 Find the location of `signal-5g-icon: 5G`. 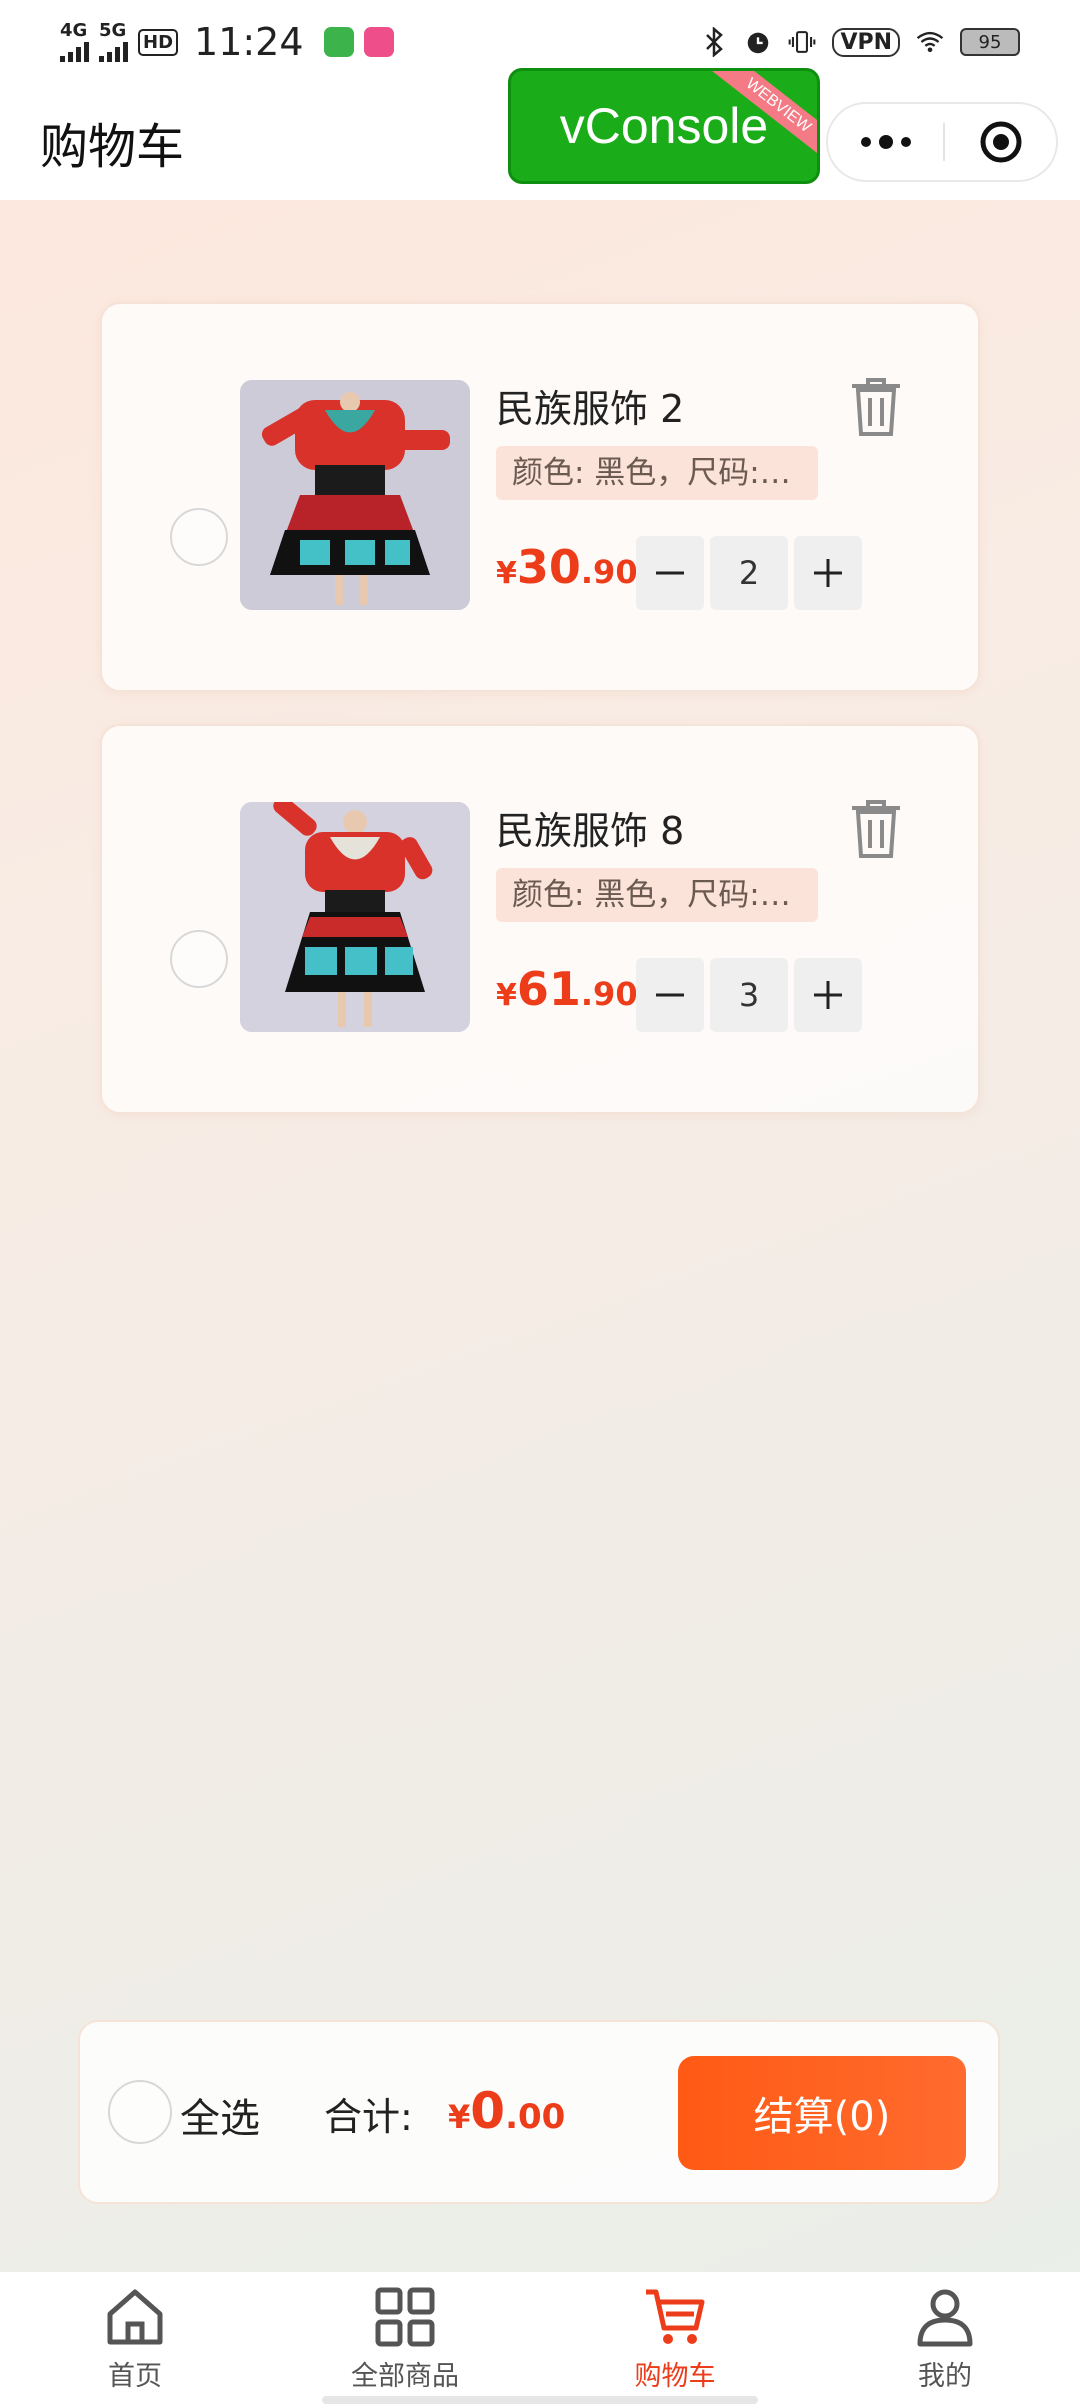

signal-5g-icon: 5G is located at coordinates (113, 42).